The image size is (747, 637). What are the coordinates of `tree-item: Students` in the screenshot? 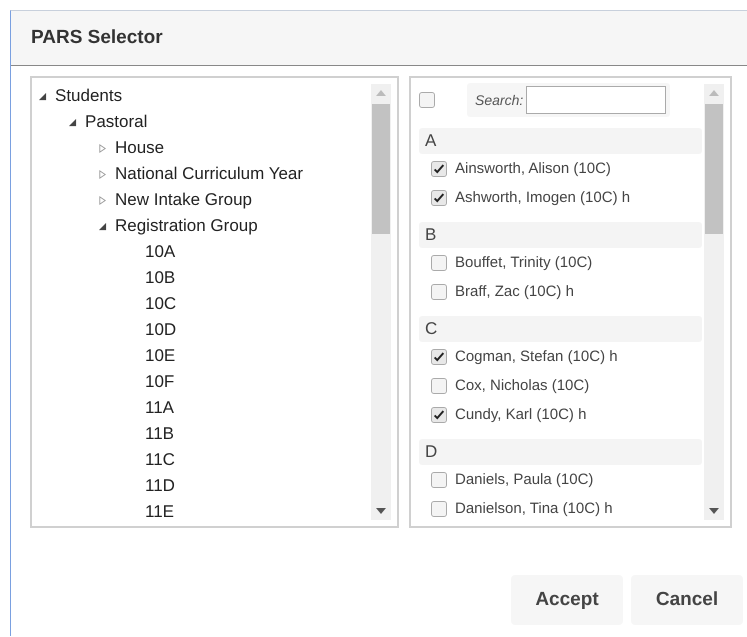 It's located at (88, 96).